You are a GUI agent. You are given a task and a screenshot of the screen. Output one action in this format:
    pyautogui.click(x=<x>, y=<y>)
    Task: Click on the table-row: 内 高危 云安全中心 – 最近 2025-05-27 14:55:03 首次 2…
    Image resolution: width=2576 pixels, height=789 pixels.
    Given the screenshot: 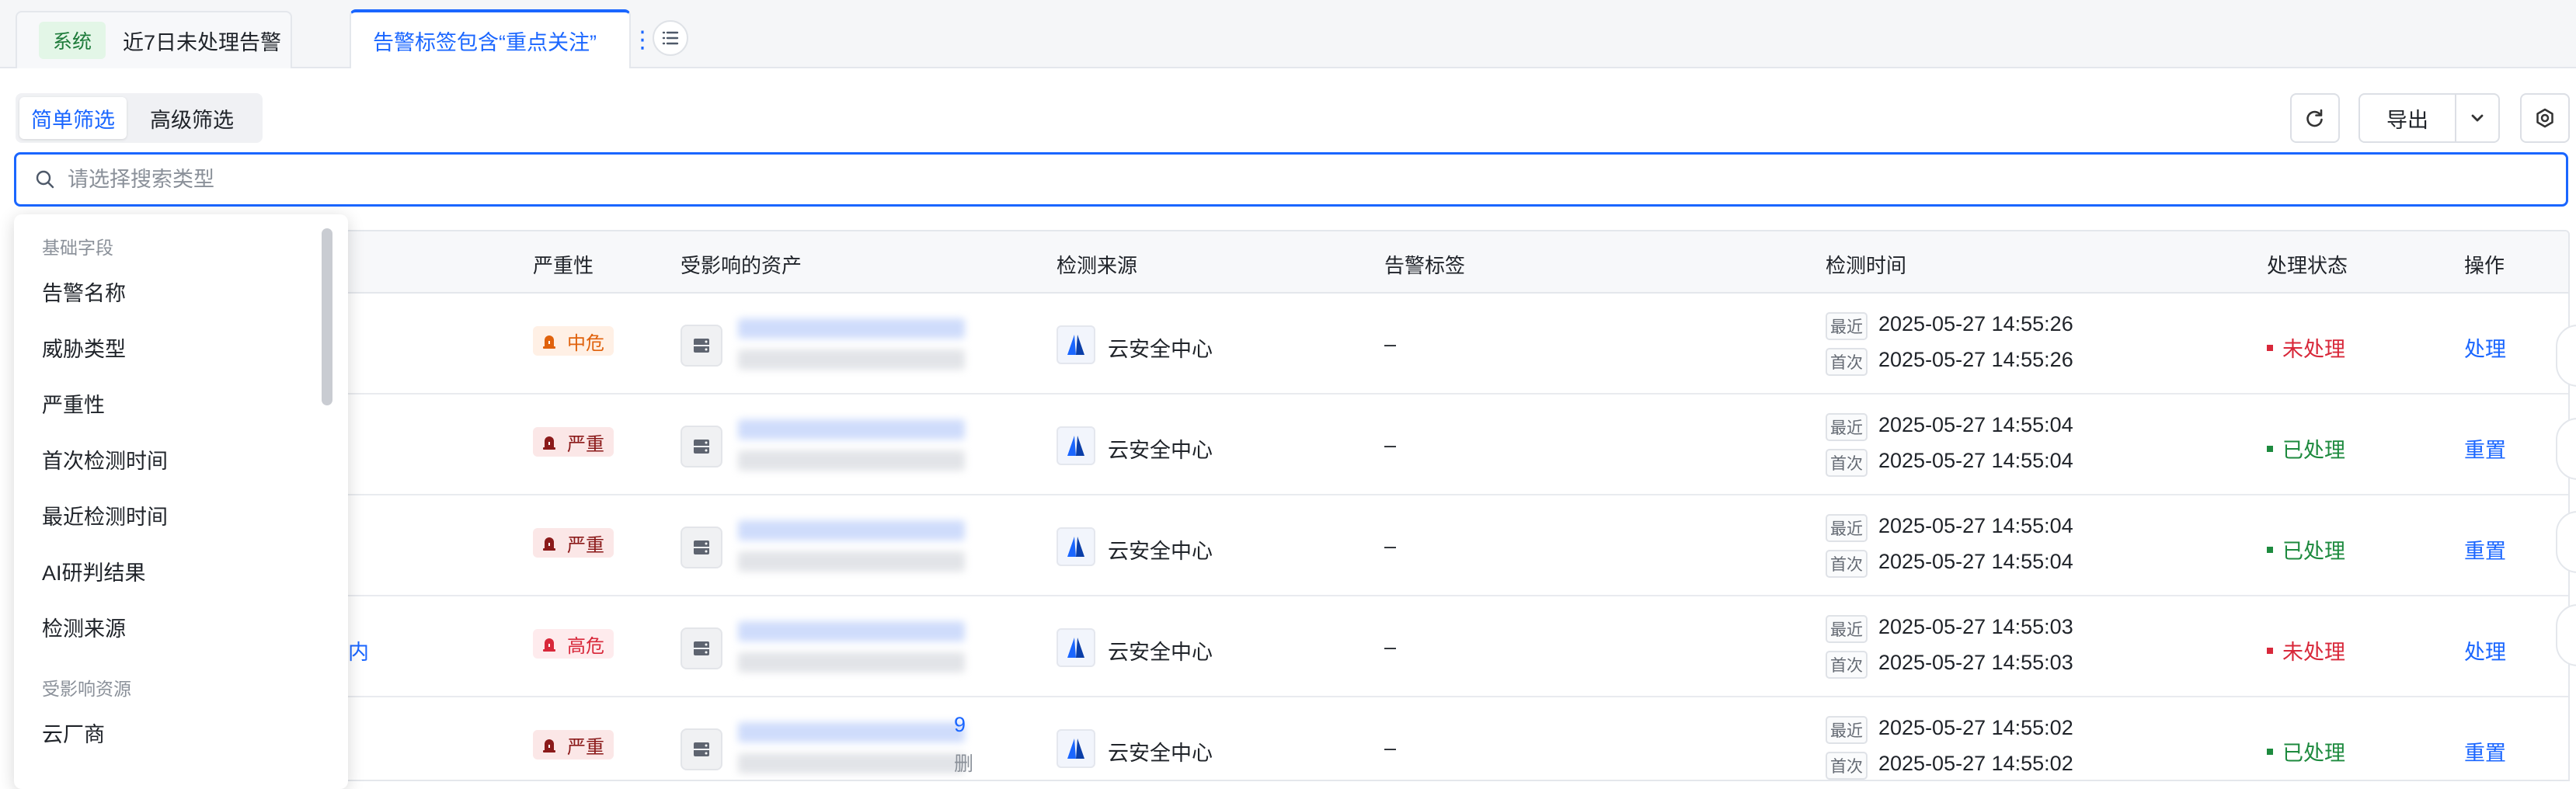 What is the action you would take?
    pyautogui.click(x=1292, y=646)
    